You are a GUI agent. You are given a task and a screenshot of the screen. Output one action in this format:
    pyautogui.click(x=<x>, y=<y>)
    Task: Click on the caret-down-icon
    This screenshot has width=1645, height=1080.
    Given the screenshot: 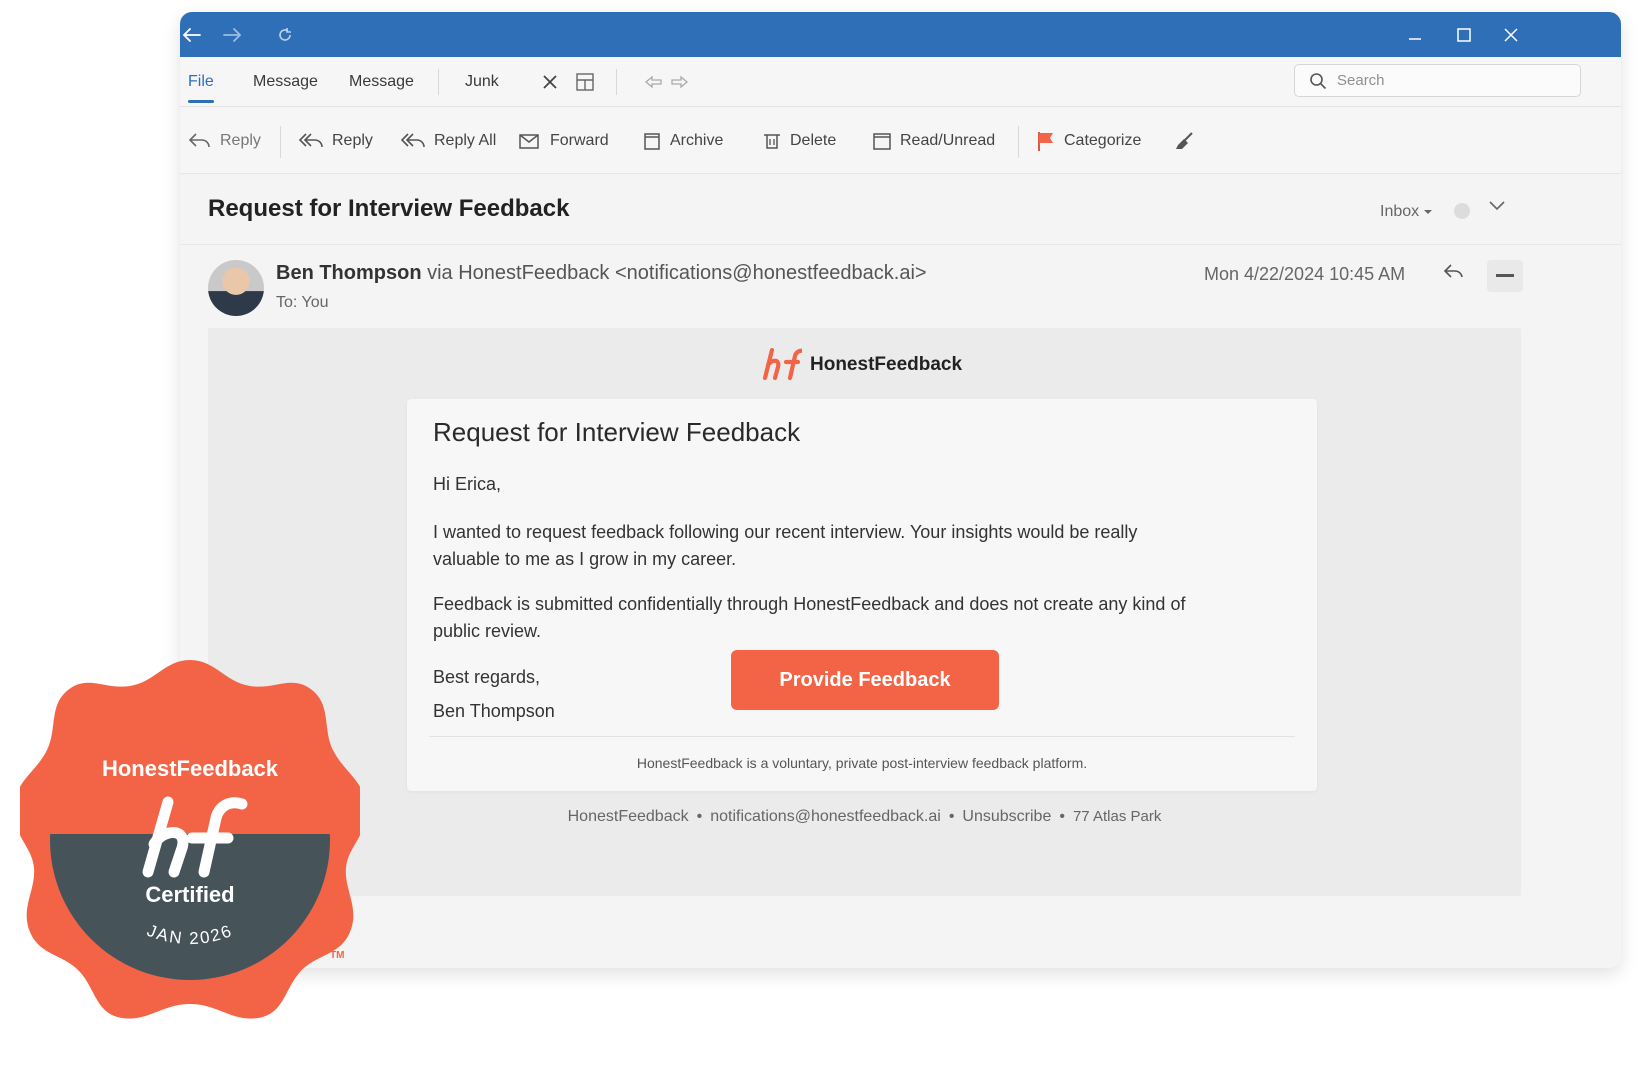 What is the action you would take?
    pyautogui.click(x=1428, y=212)
    